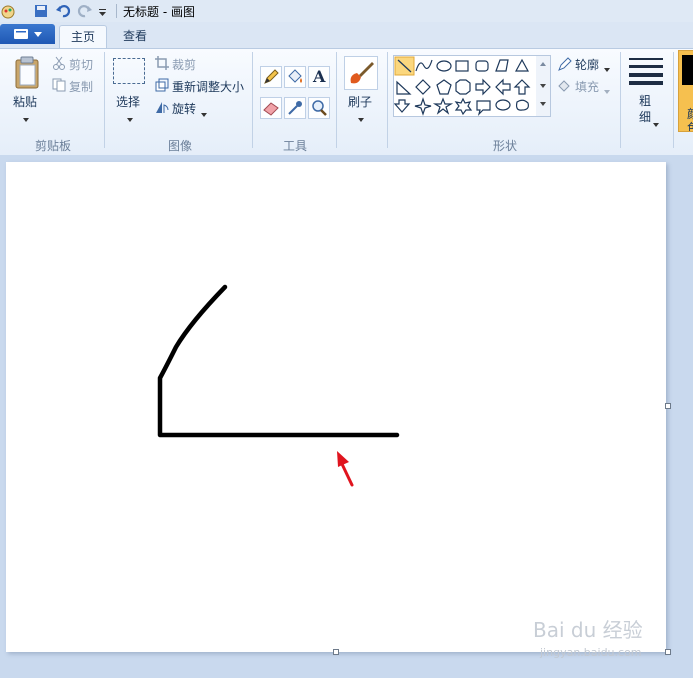  What do you see at coordinates (130, 118) in the screenshot?
I see `select-dropdown-icon` at bounding box center [130, 118].